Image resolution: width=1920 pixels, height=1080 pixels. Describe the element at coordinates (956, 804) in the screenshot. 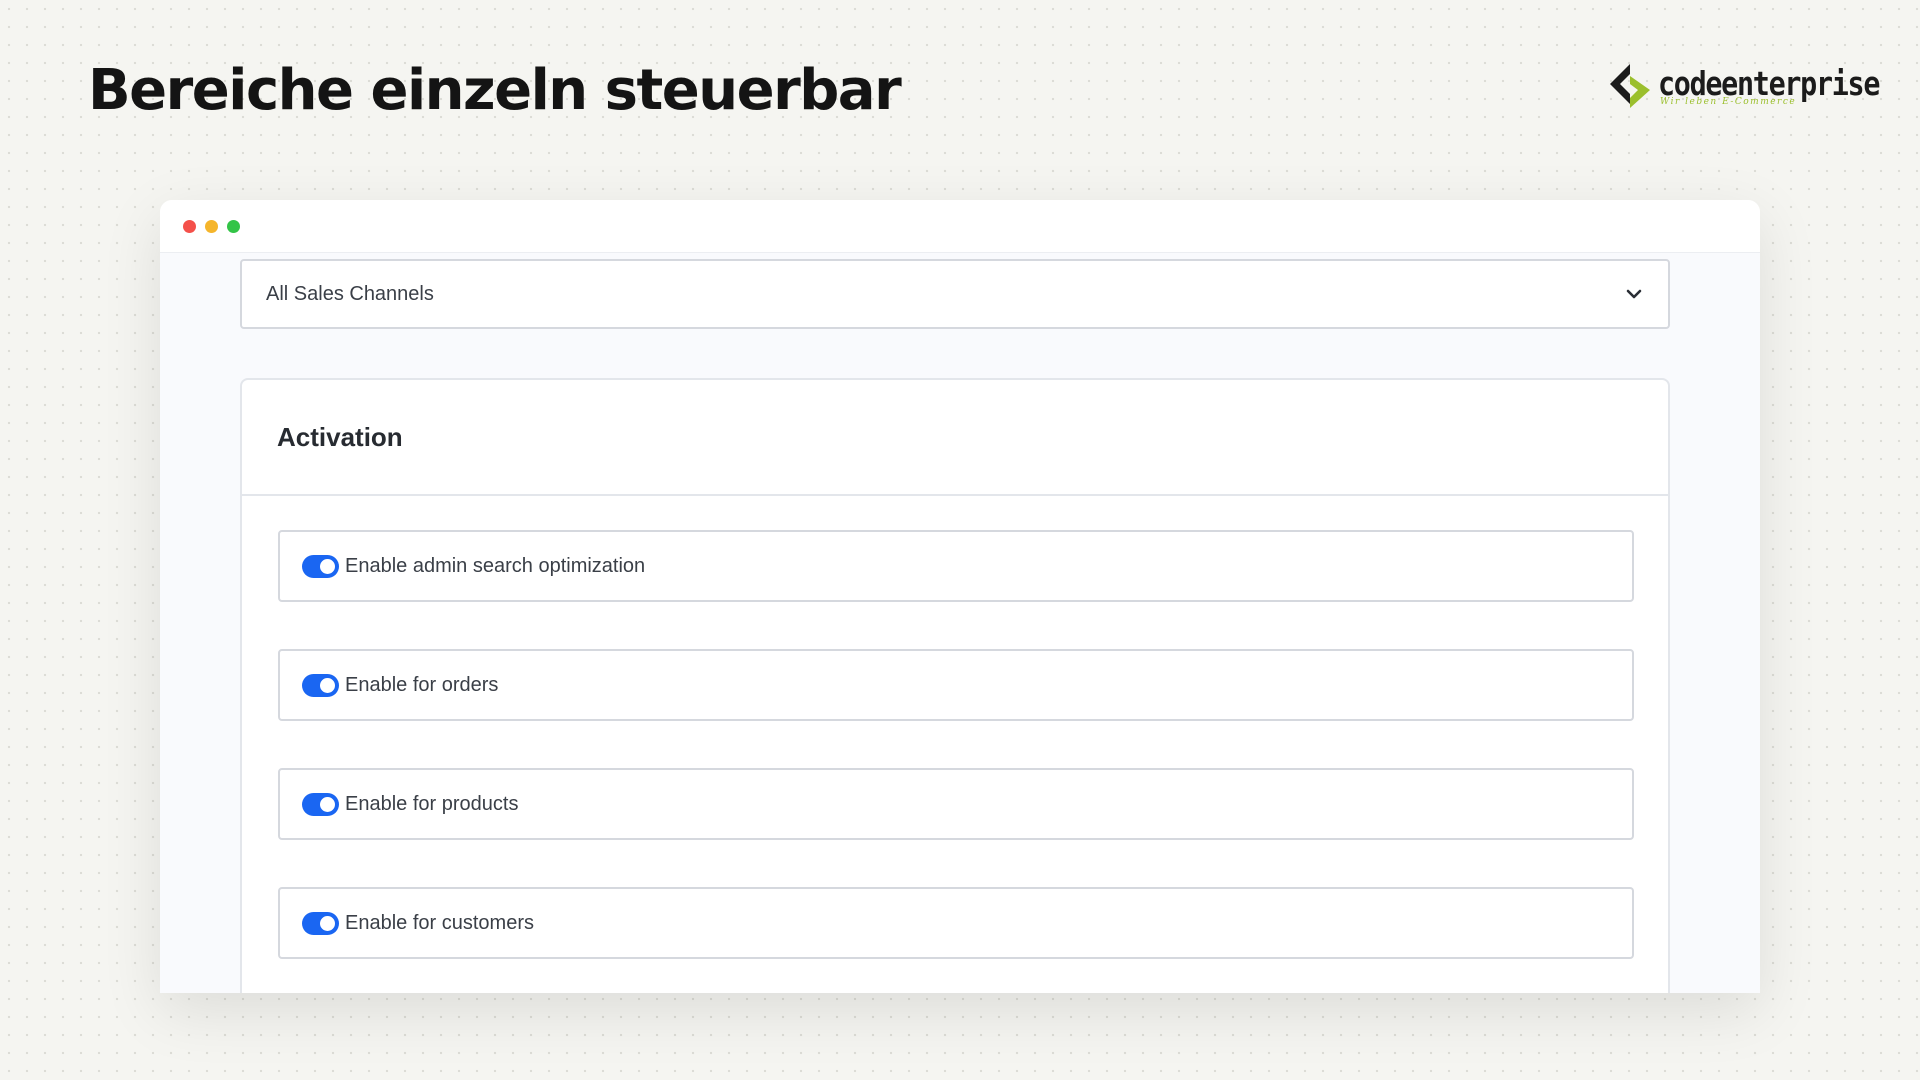

I see `option-products: Enable for products` at that location.